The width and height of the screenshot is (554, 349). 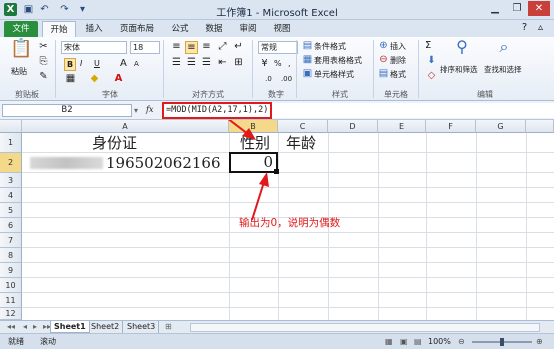 I want to click on ribbon-tabs: 文件 开始 插入 页面布局 公式 数据 审阅 视图 ? ▵, so click(x=277, y=28).